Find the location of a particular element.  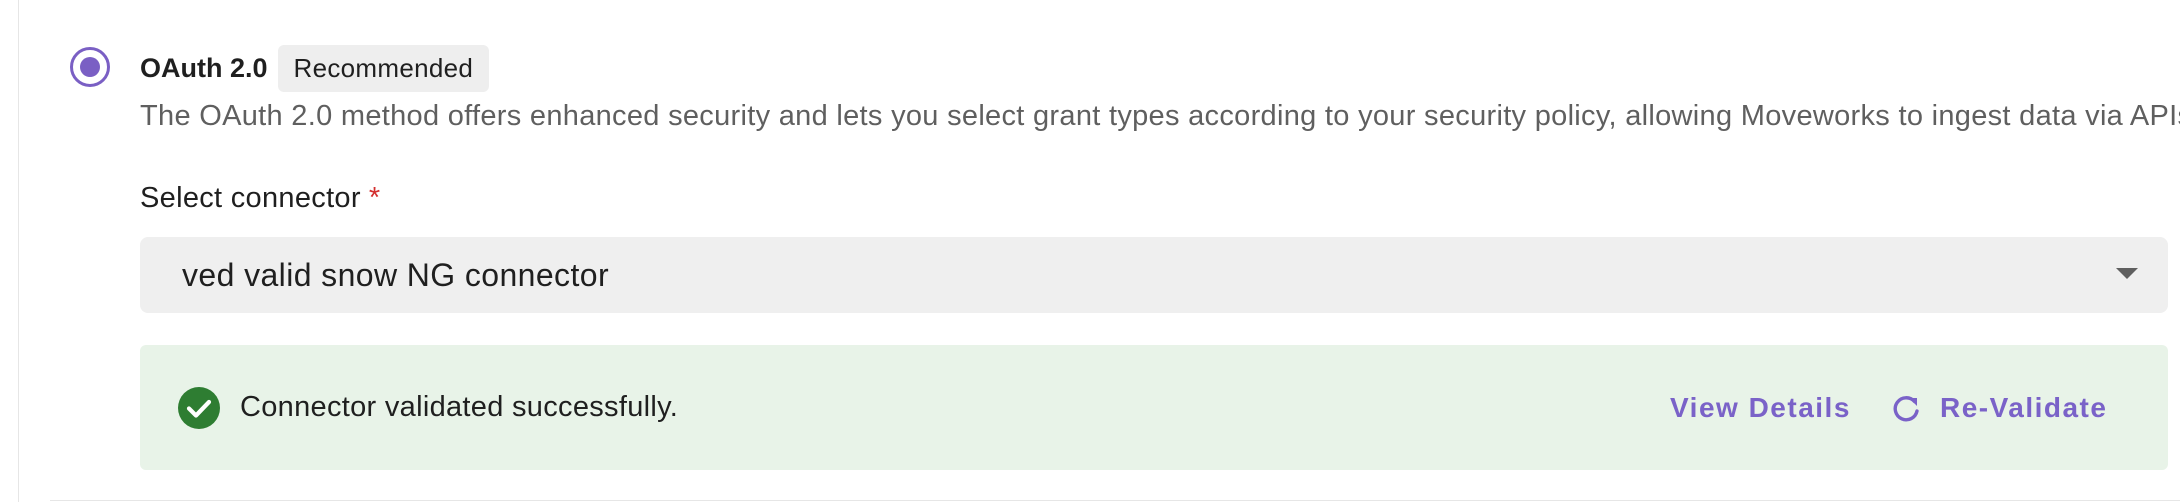

check-circle-icon is located at coordinates (199, 408).